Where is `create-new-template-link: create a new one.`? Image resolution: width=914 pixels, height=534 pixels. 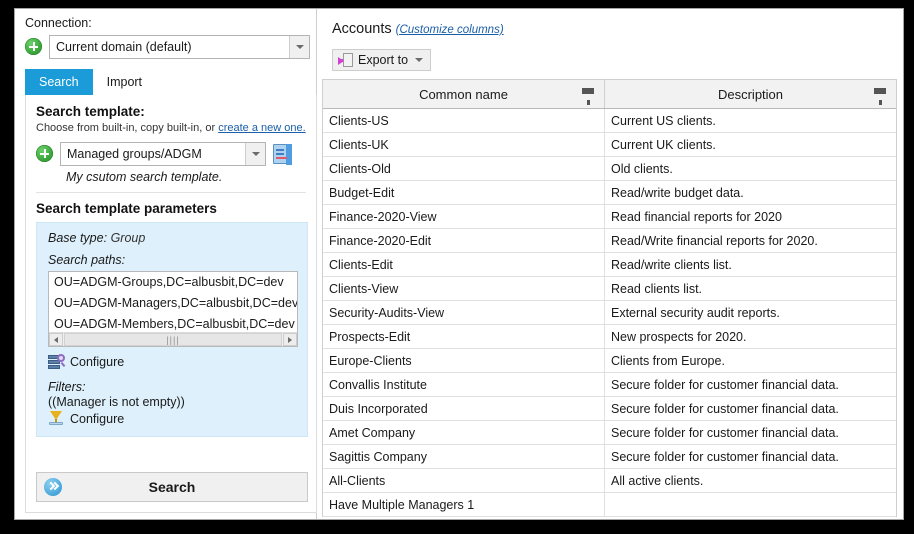 create-new-template-link: create a new one. is located at coordinates (261, 128).